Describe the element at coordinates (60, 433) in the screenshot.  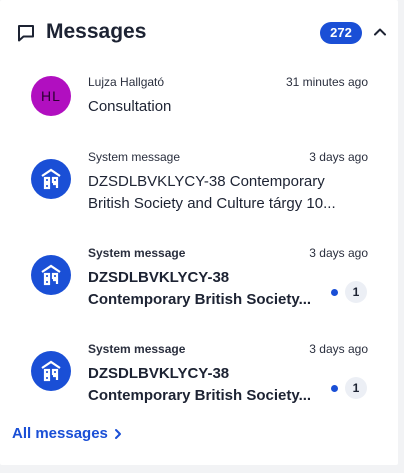
I see `all-messages-label: All messages` at that location.